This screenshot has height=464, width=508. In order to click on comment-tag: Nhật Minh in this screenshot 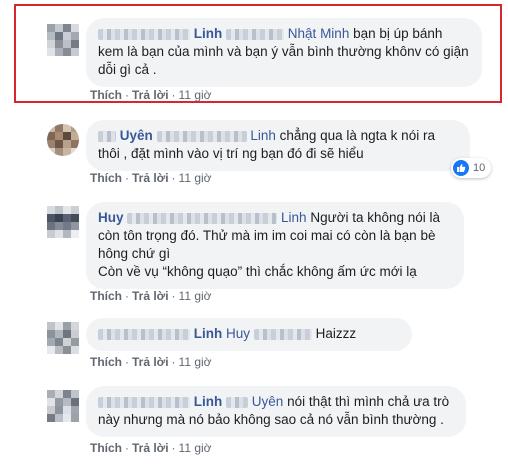, I will do `click(319, 33)`.